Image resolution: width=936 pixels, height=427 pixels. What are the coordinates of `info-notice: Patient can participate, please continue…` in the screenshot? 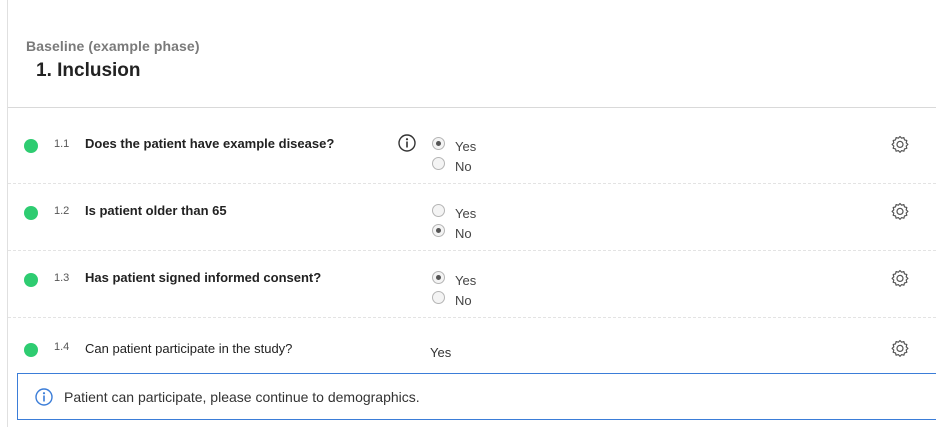 It's located at (476, 396).